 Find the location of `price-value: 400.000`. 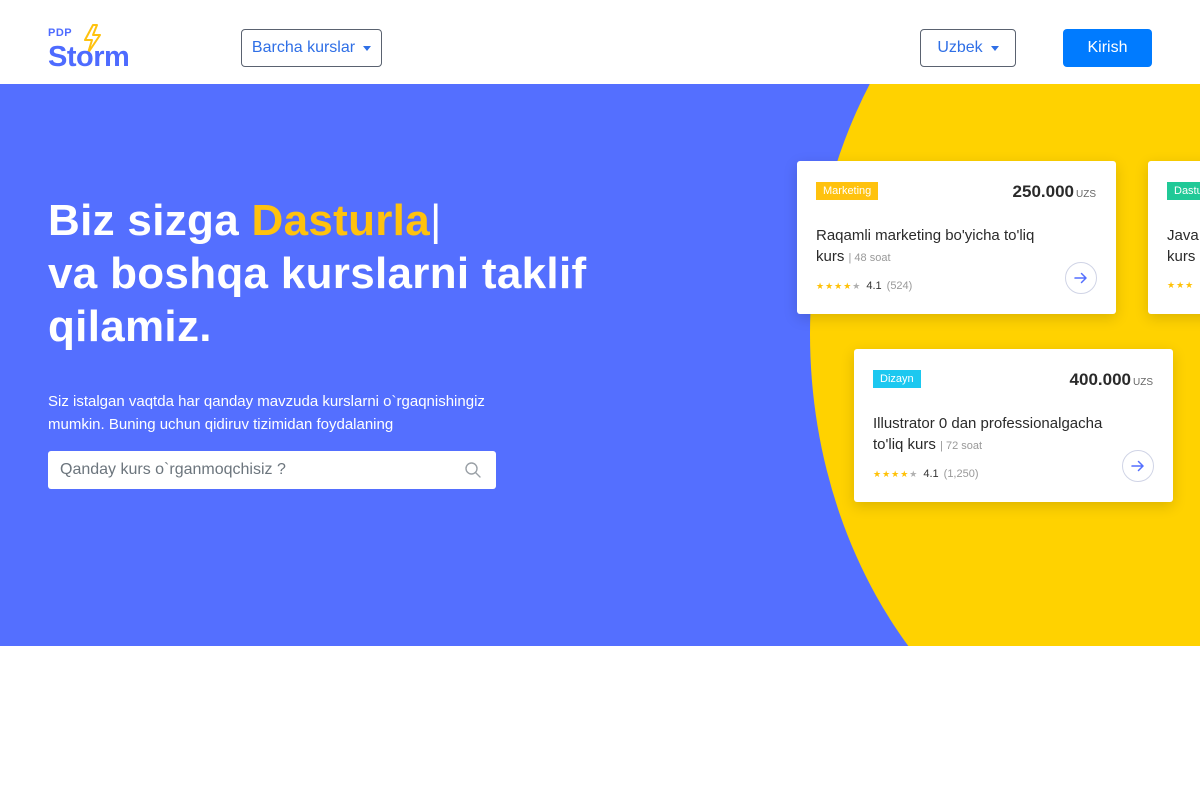

price-value: 400.000 is located at coordinates (1100, 379).